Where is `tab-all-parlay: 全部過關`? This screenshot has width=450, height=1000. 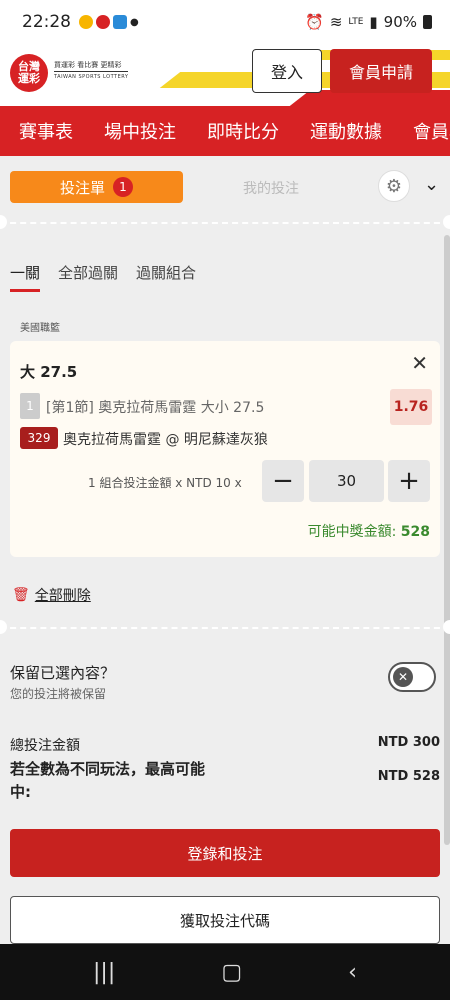
tab-all-parlay: 全部過關 is located at coordinates (88, 277).